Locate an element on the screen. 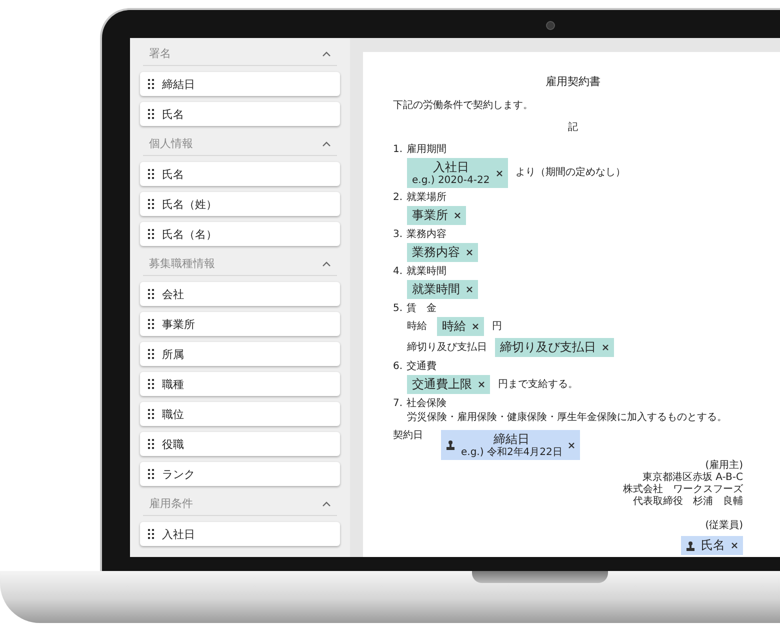 Image resolution: width=780 pixels, height=628 pixels. field-chip: 締切り及び支払日 is located at coordinates (554, 347).